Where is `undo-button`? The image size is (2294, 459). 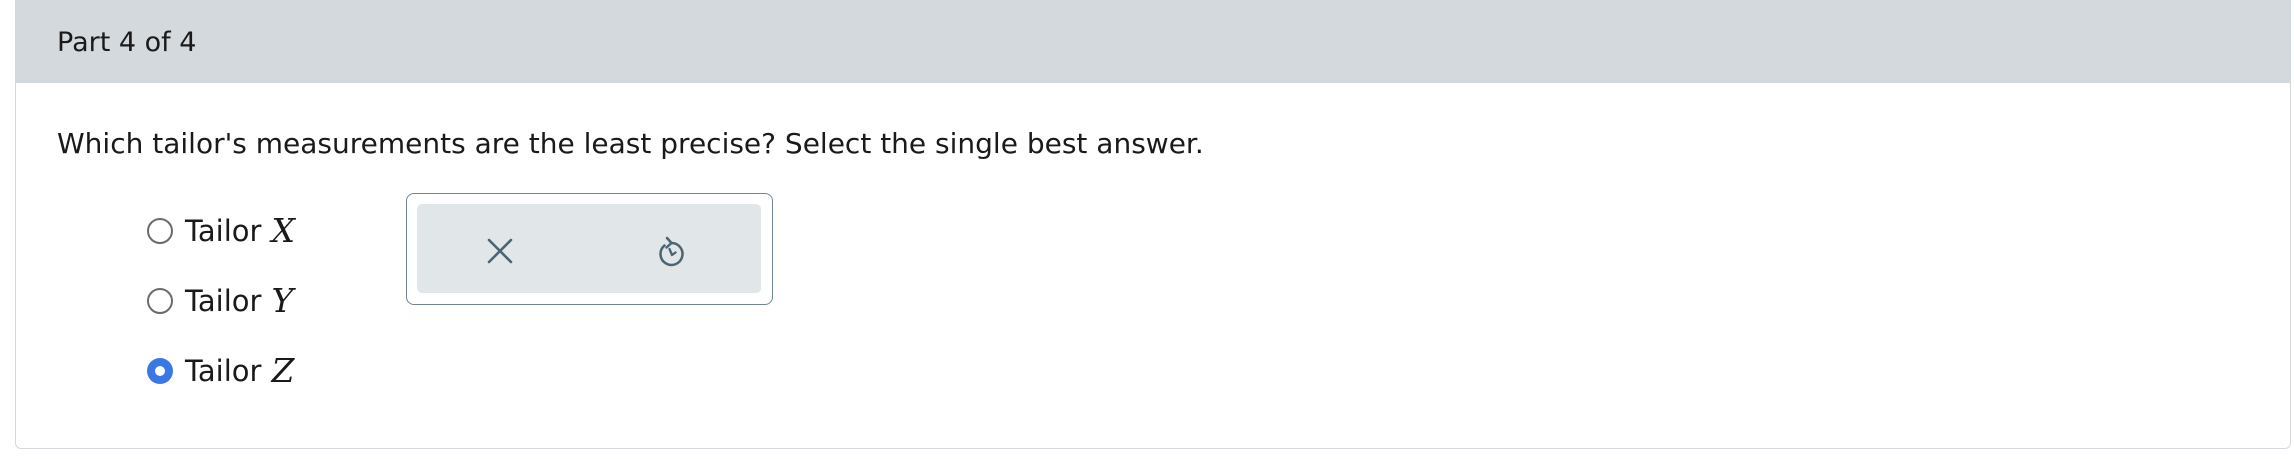 undo-button is located at coordinates (671, 251).